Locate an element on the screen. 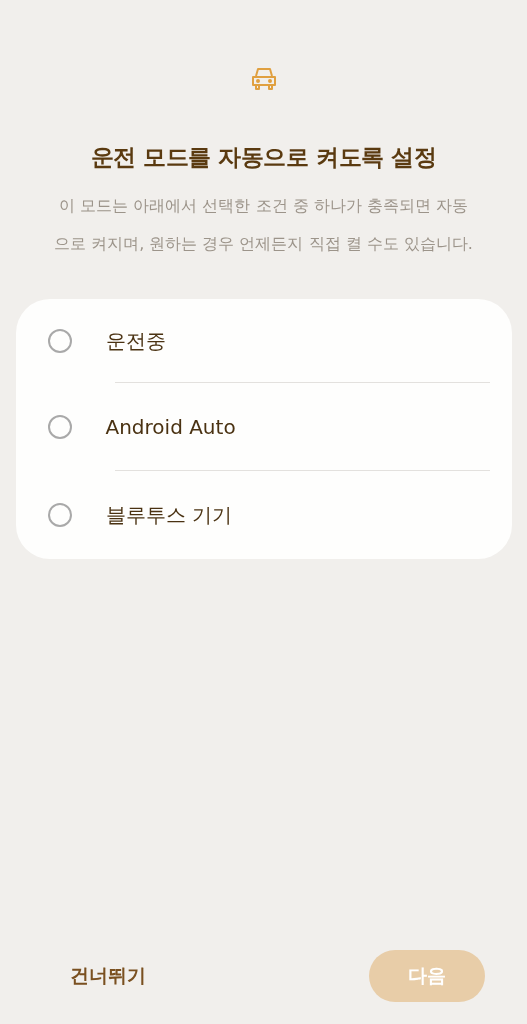  option-label: 블루투스 기기 is located at coordinates (168, 515).